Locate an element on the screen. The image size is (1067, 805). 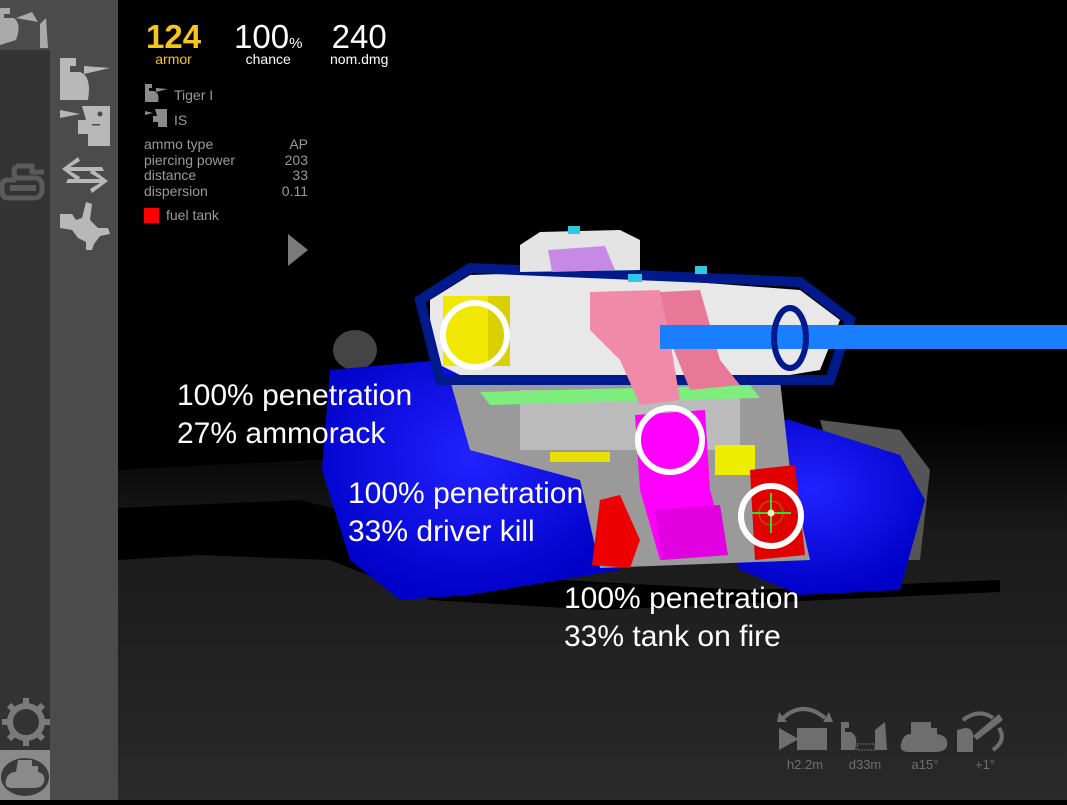
param-label: ammo type is located at coordinates (179, 144).